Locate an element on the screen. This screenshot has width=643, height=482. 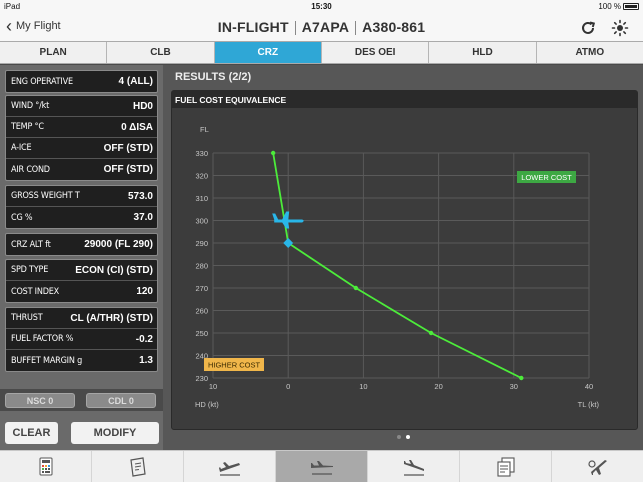
y-tick-label: 320 is located at coordinates (201, 176).